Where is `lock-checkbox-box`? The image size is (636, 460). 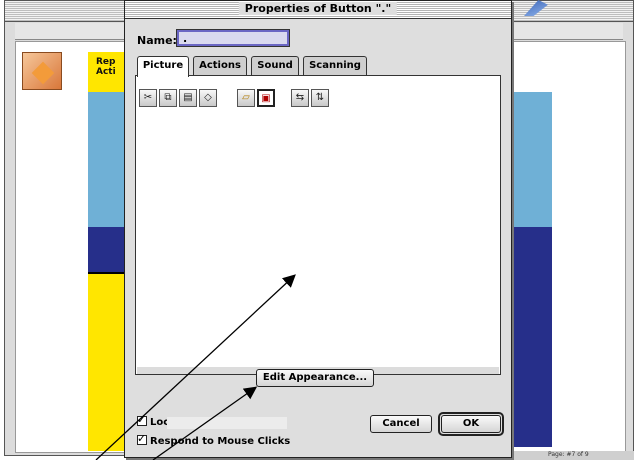
lock-checkbox-box is located at coordinates (142, 420).